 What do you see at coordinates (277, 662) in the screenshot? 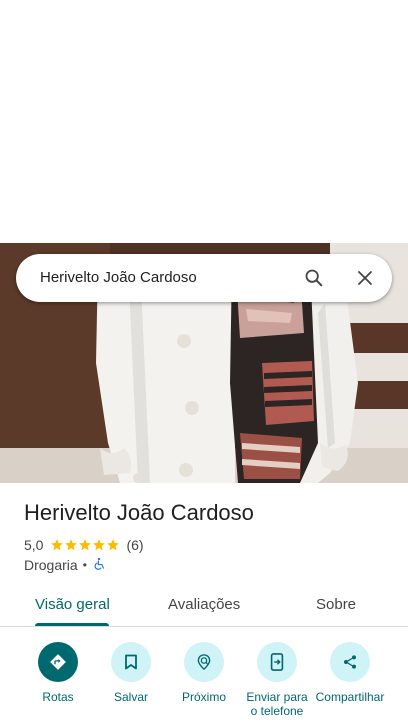
I see `send-to-phone-icon` at bounding box center [277, 662].